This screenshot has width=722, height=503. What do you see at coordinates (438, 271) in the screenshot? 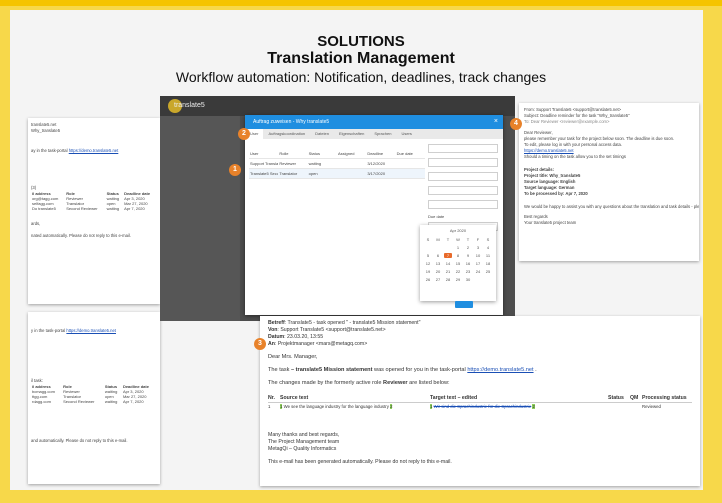
I see `calendar-day: 20` at bounding box center [438, 271].